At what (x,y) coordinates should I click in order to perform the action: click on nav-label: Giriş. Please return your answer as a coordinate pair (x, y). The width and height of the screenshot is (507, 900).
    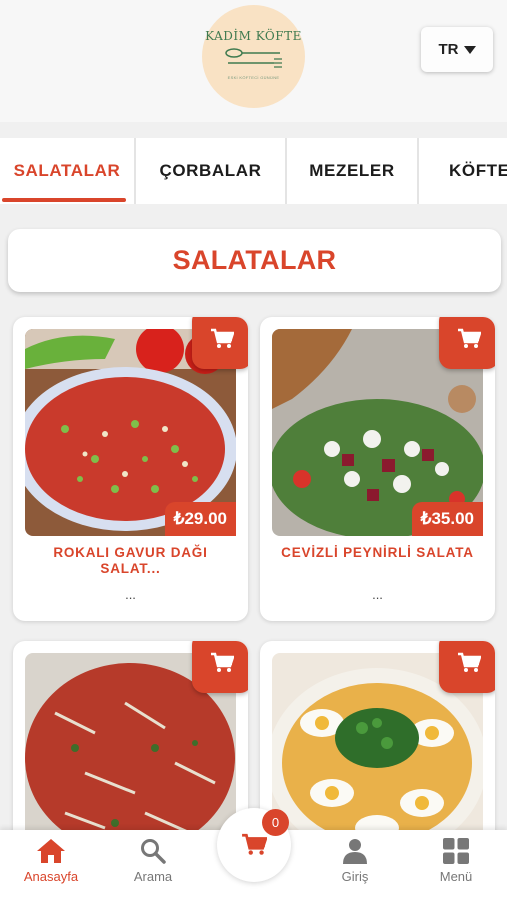
    Looking at the image, I should click on (355, 876).